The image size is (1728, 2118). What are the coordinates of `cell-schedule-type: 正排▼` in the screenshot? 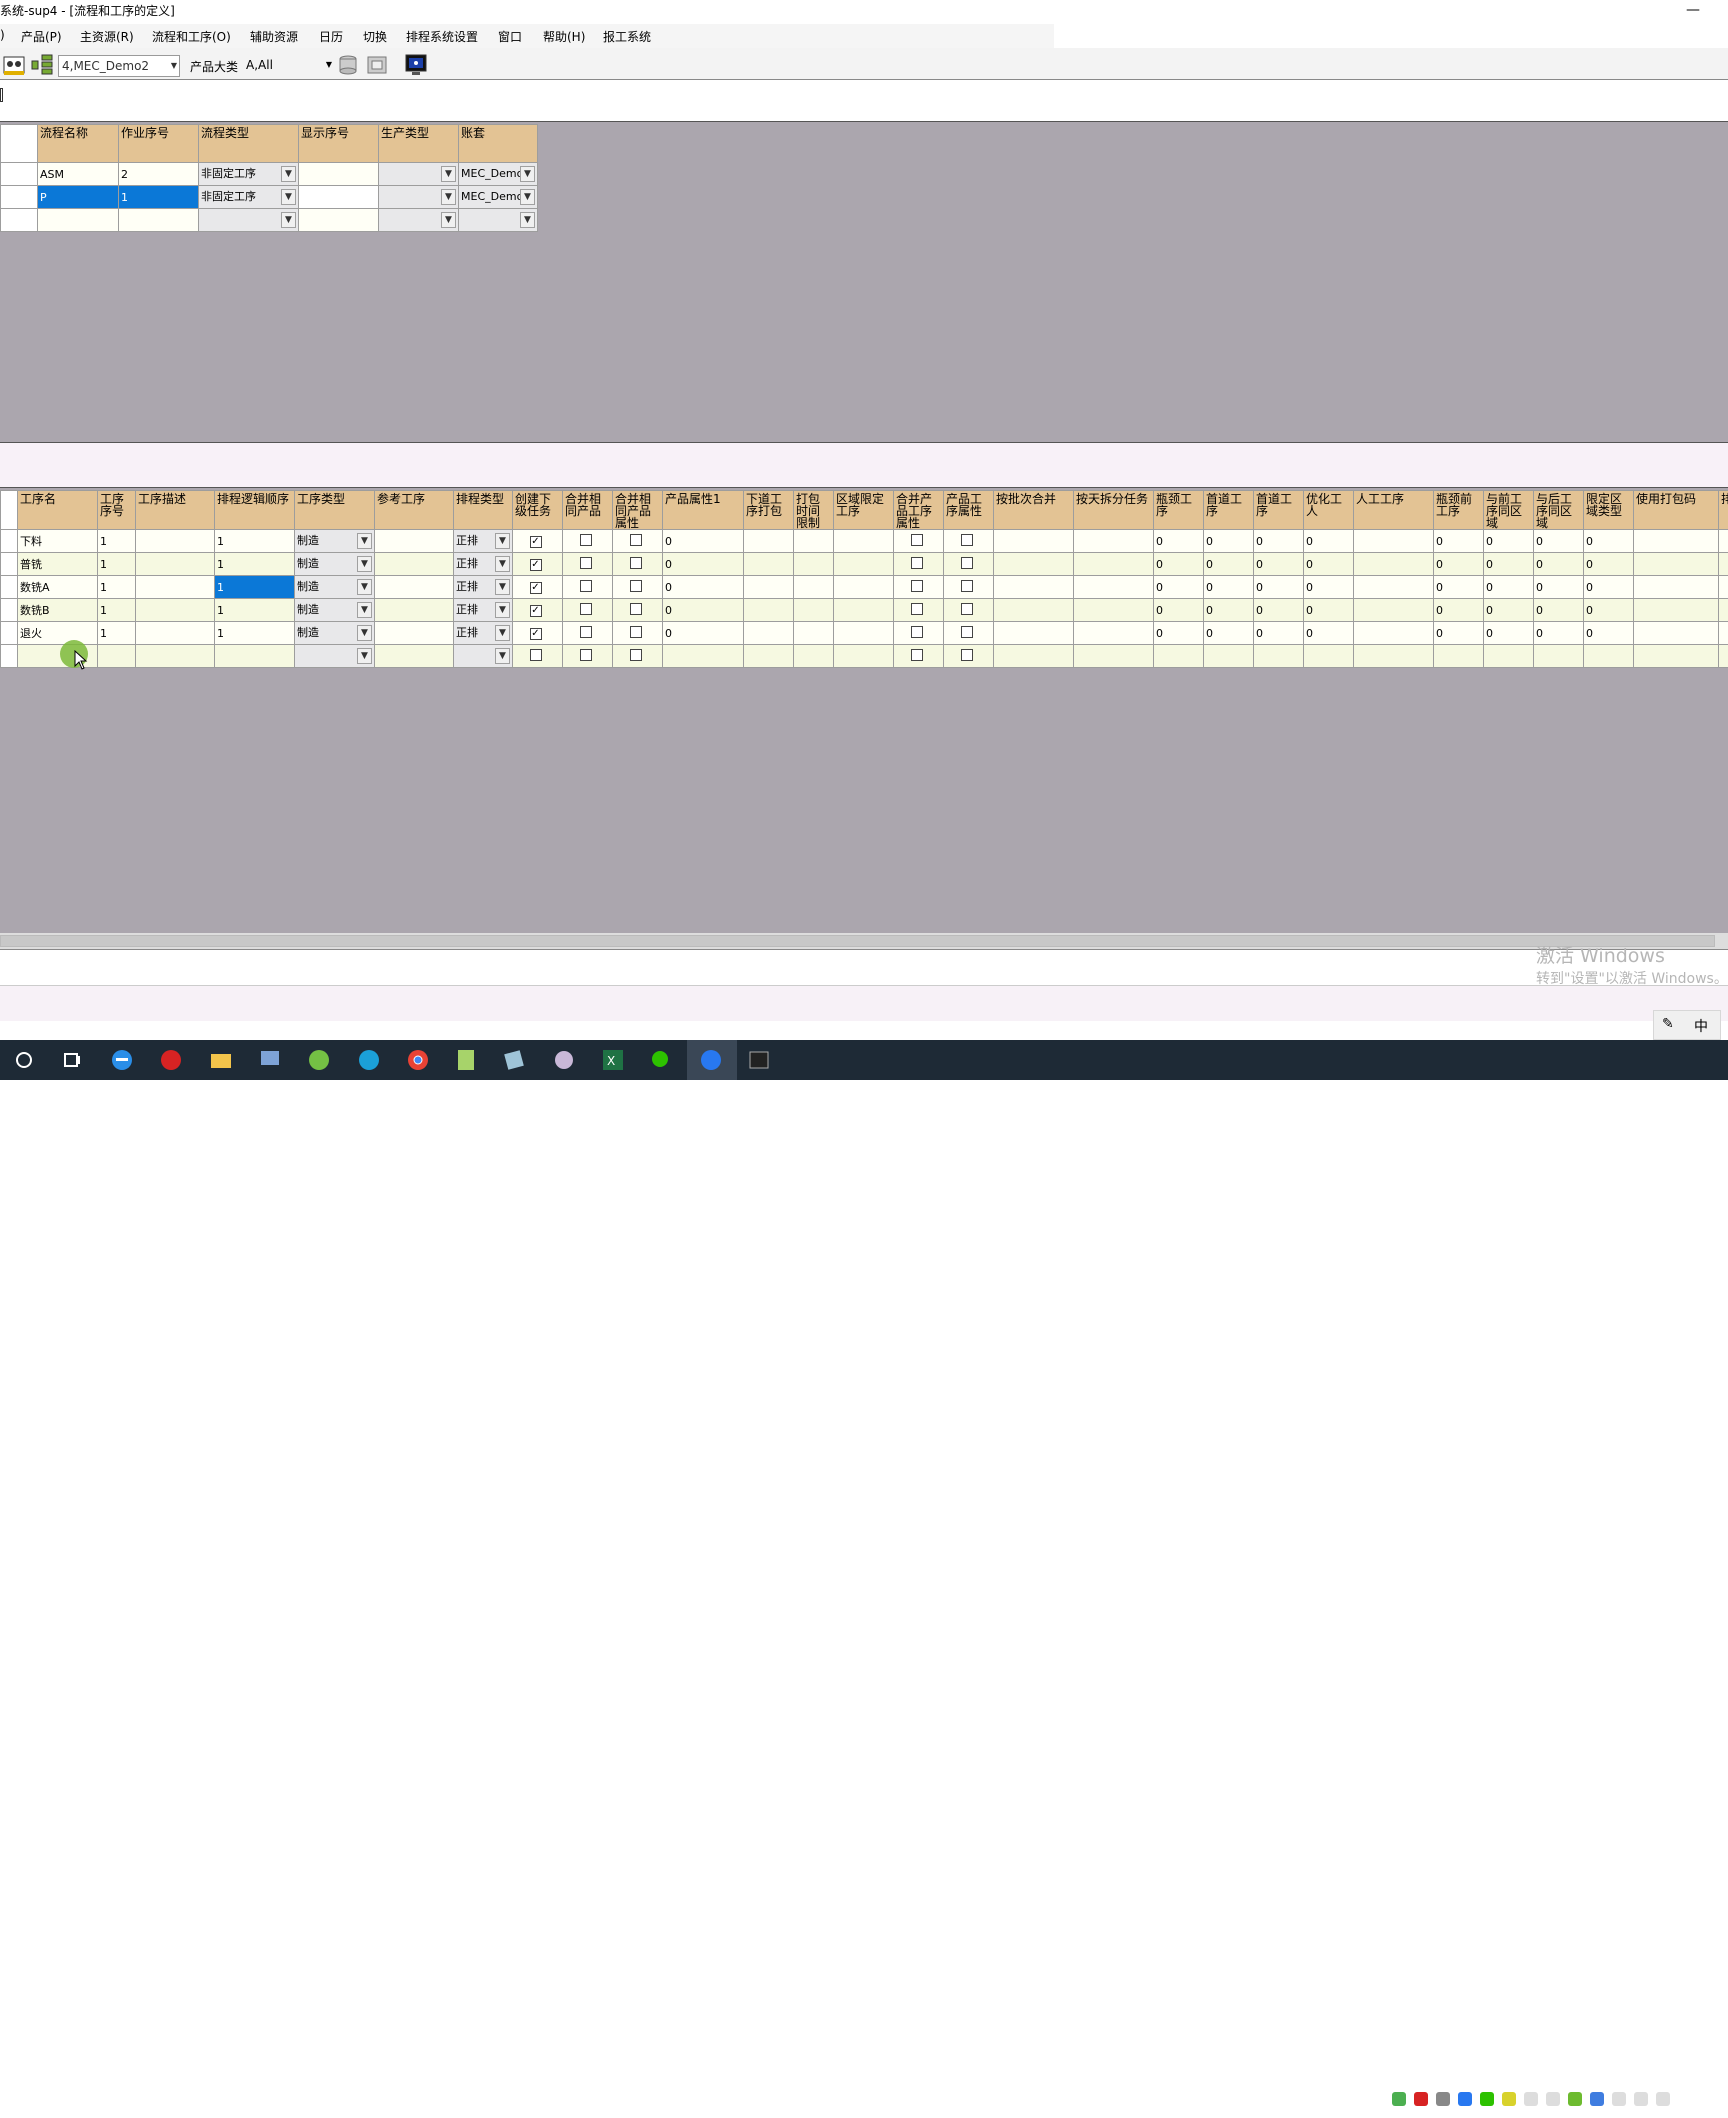 It's located at (483, 541).